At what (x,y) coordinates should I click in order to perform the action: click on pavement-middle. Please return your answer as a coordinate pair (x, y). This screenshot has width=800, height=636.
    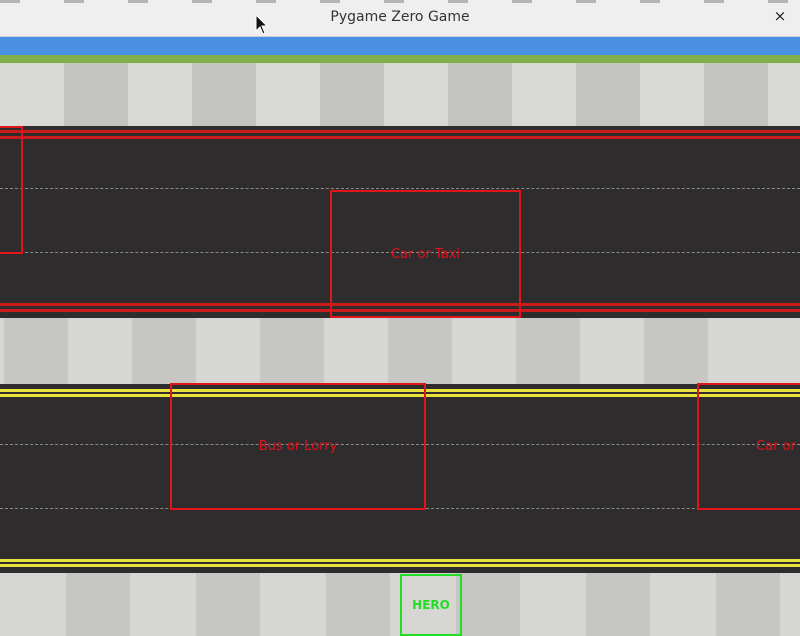
    Looking at the image, I should click on (400, 351).